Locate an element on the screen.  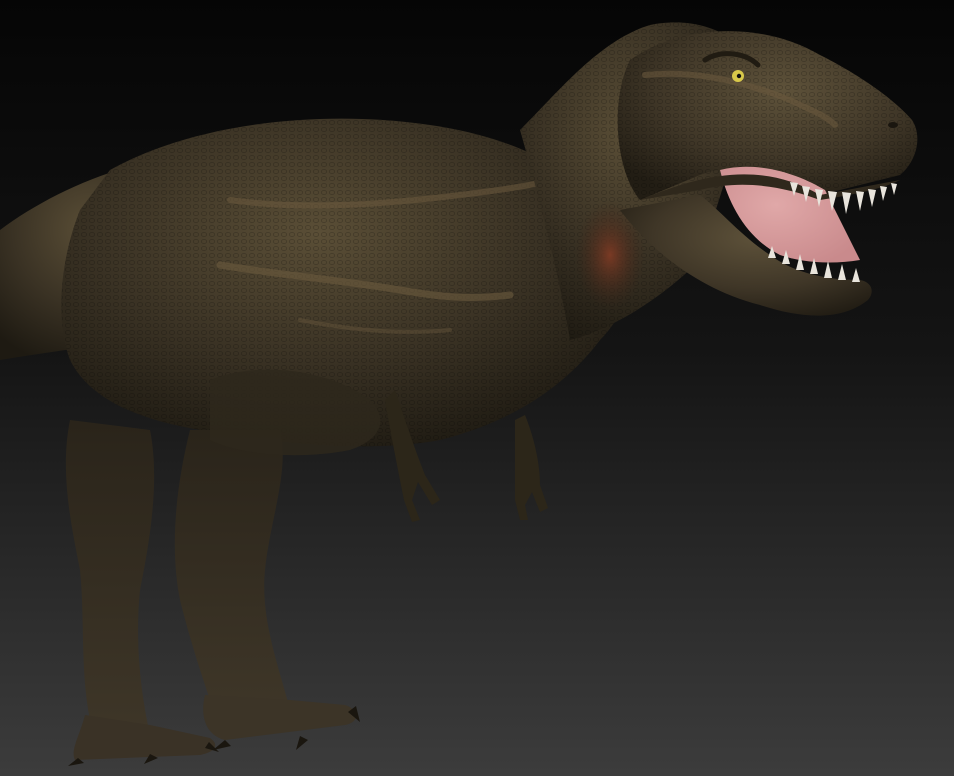
eye-pupil is located at coordinates (739, 76).